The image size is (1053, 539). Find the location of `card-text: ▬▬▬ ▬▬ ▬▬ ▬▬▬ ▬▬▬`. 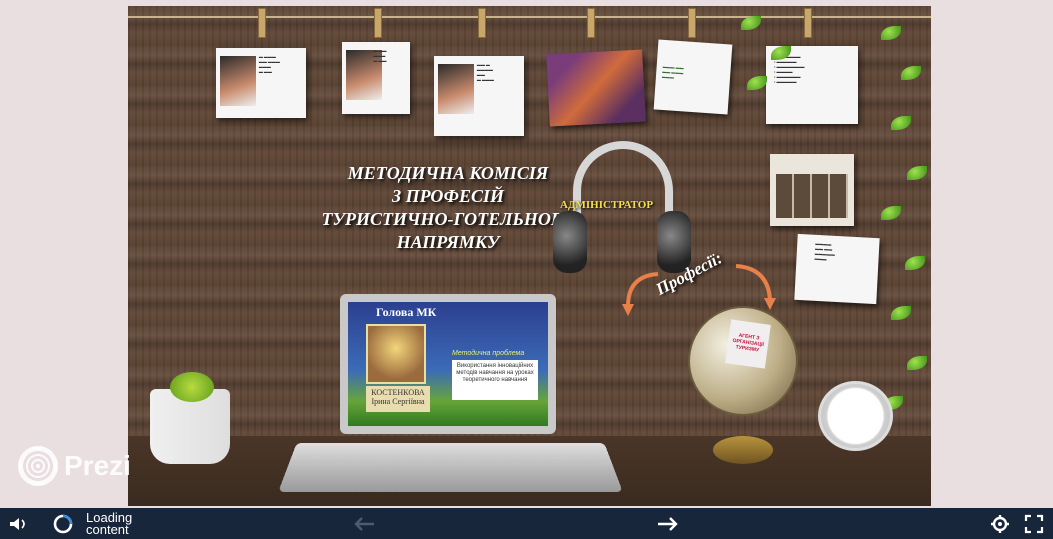

card-text: ▬▬▬ ▬▬ ▬▬ ▬▬▬ ▬▬▬ is located at coordinates (694, 73).